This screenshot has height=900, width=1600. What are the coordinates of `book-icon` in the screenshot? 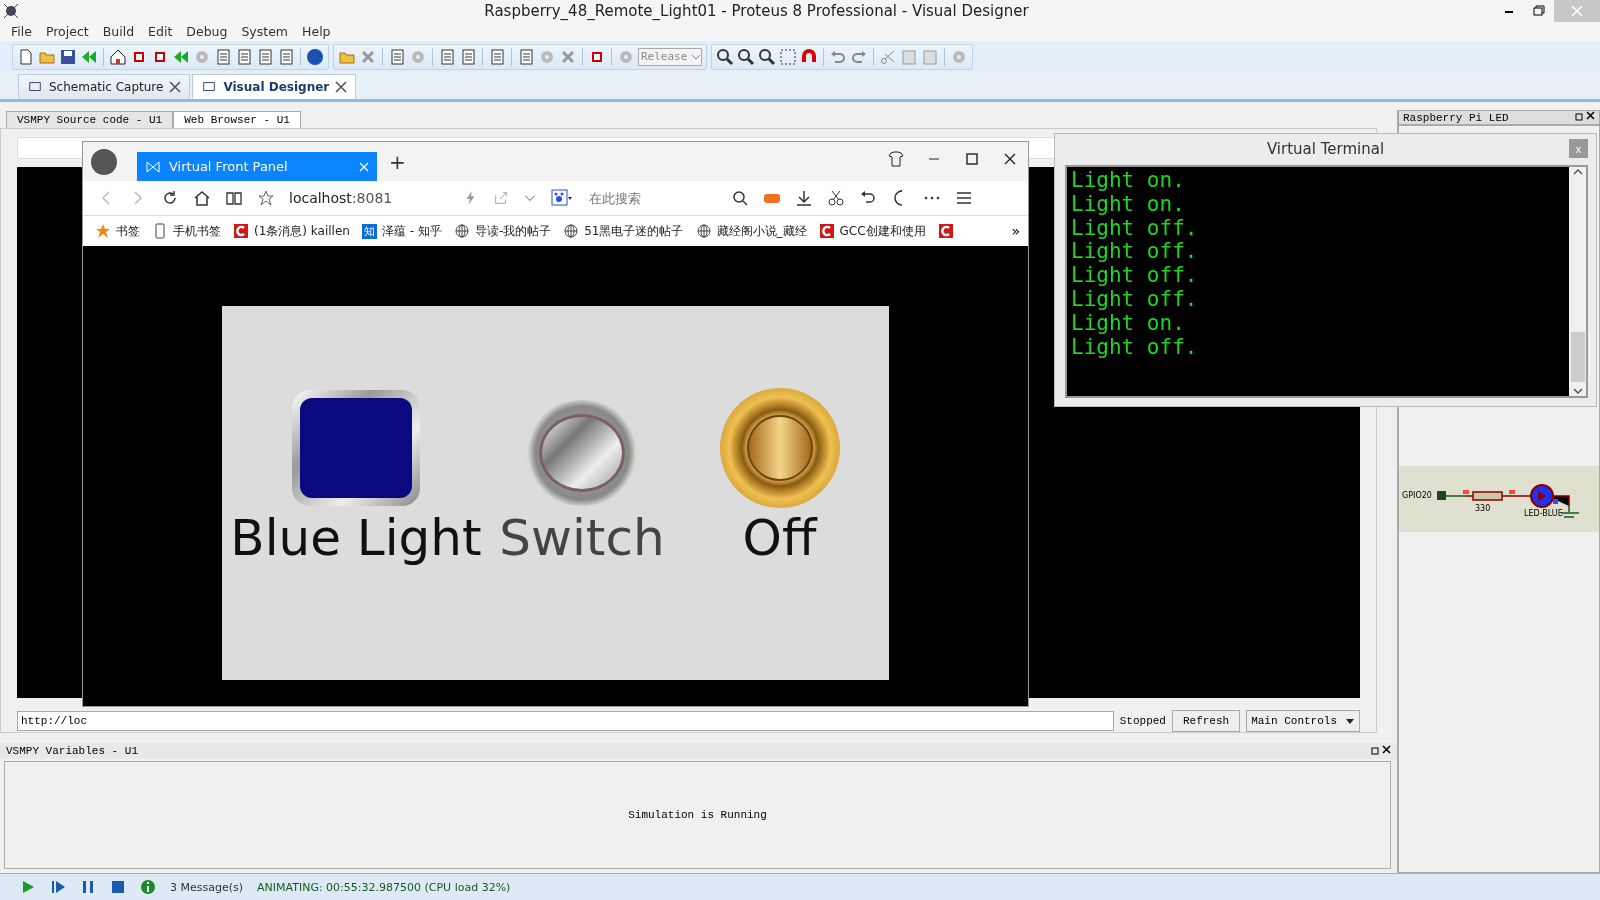 It's located at (234, 198).